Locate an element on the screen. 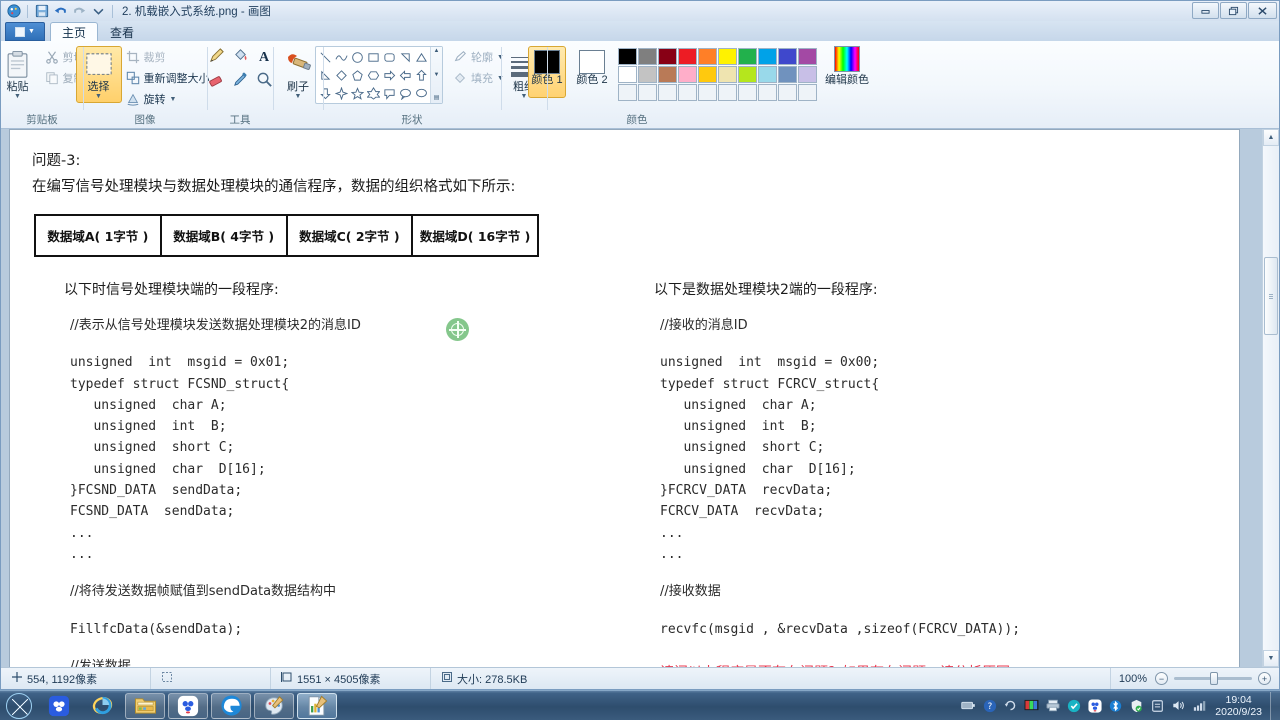  save-icon is located at coordinates (41, 11).